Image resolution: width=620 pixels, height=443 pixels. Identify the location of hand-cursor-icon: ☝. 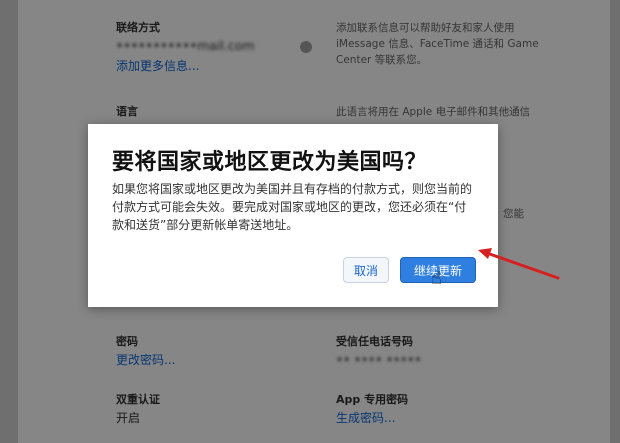
(436, 278).